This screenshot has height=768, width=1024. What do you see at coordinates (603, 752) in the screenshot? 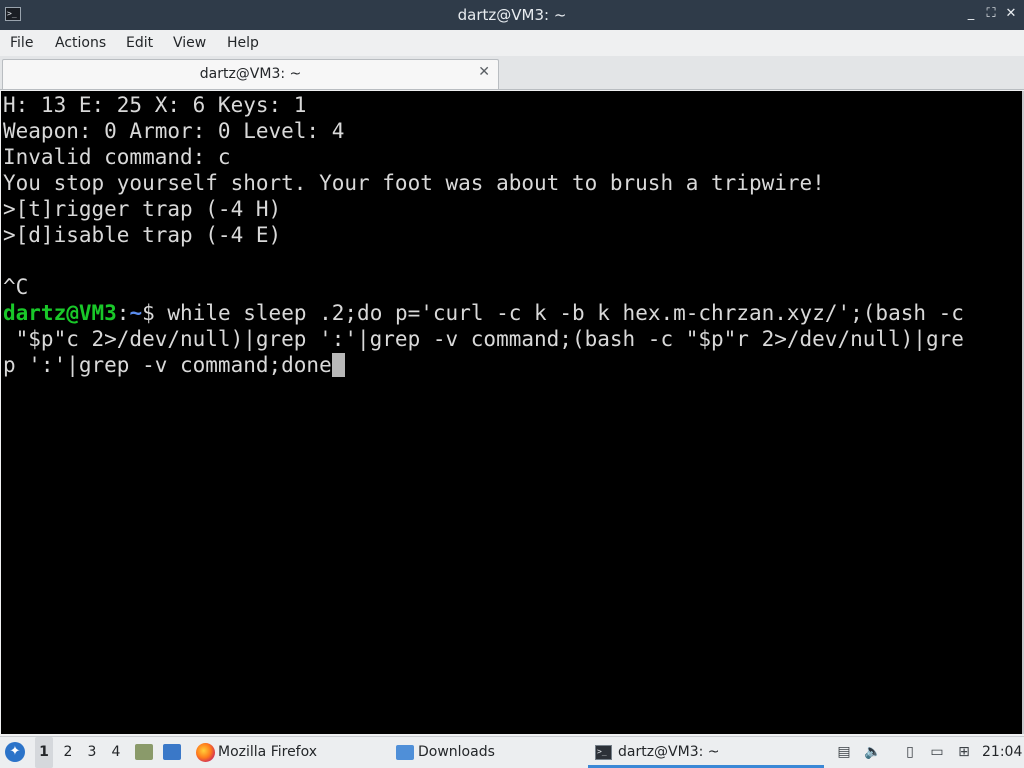
I see `terminal-icon: >_` at bounding box center [603, 752].